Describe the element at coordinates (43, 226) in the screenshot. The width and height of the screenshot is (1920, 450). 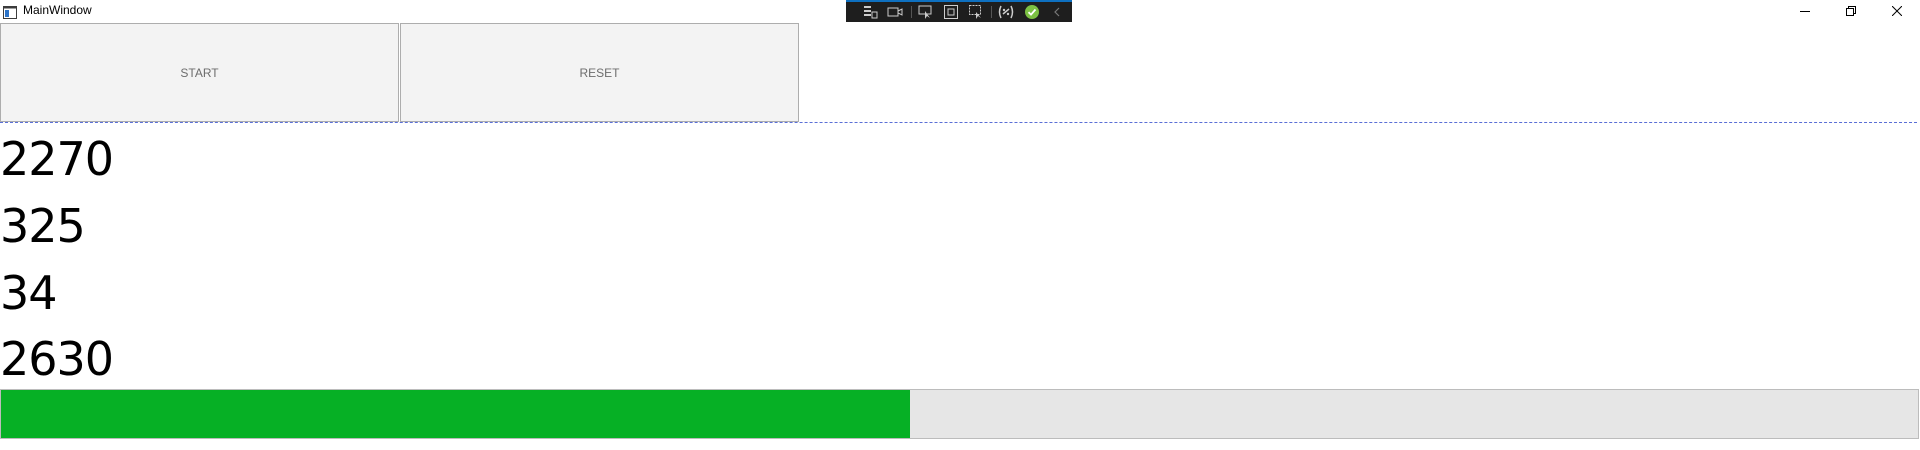
I see `counter-value-2: 325` at that location.